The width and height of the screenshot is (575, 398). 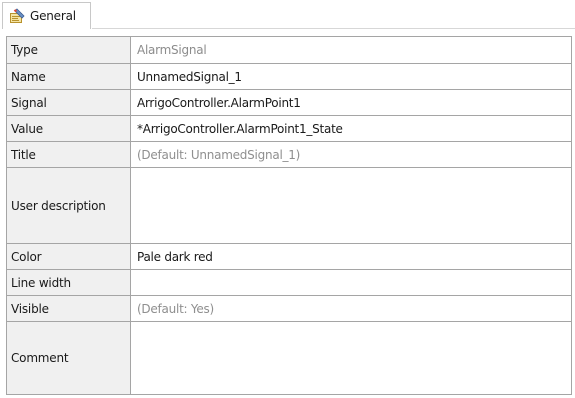 I want to click on property-value-color: Pale dark red, so click(x=351, y=256).